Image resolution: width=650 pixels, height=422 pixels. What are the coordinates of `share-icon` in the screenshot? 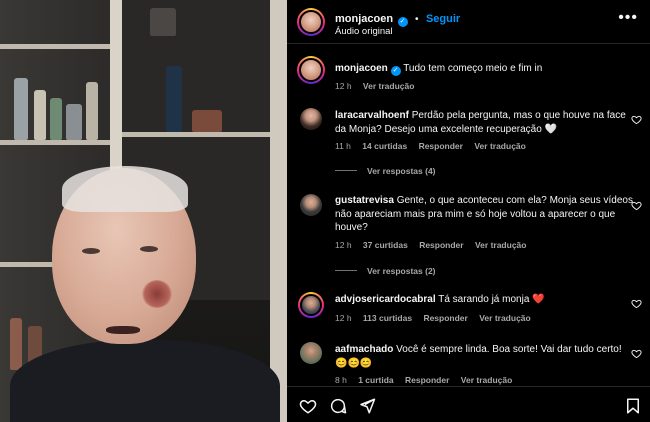 It's located at (367, 406).